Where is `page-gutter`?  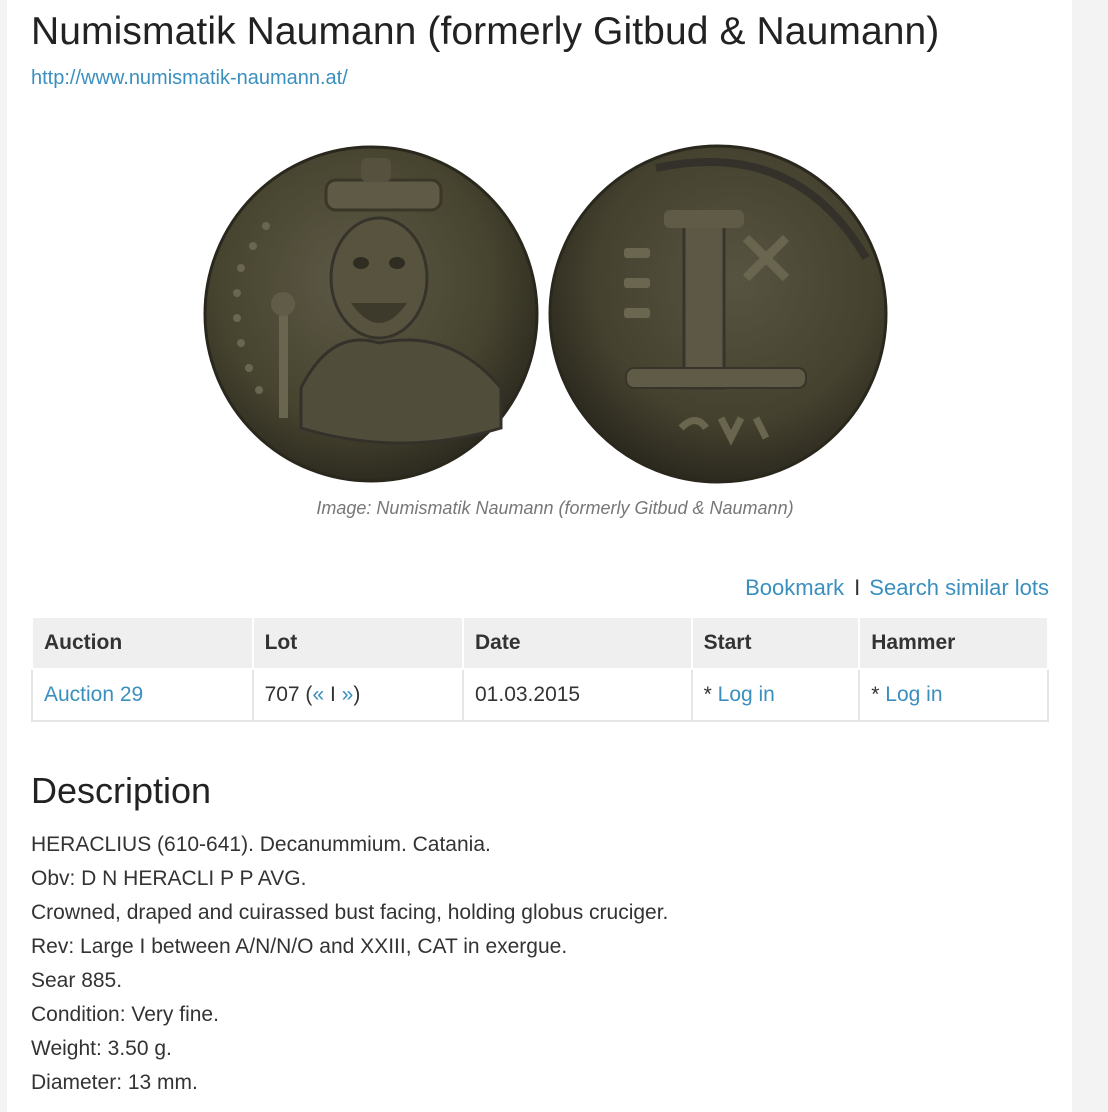 page-gutter is located at coordinates (1090, 556).